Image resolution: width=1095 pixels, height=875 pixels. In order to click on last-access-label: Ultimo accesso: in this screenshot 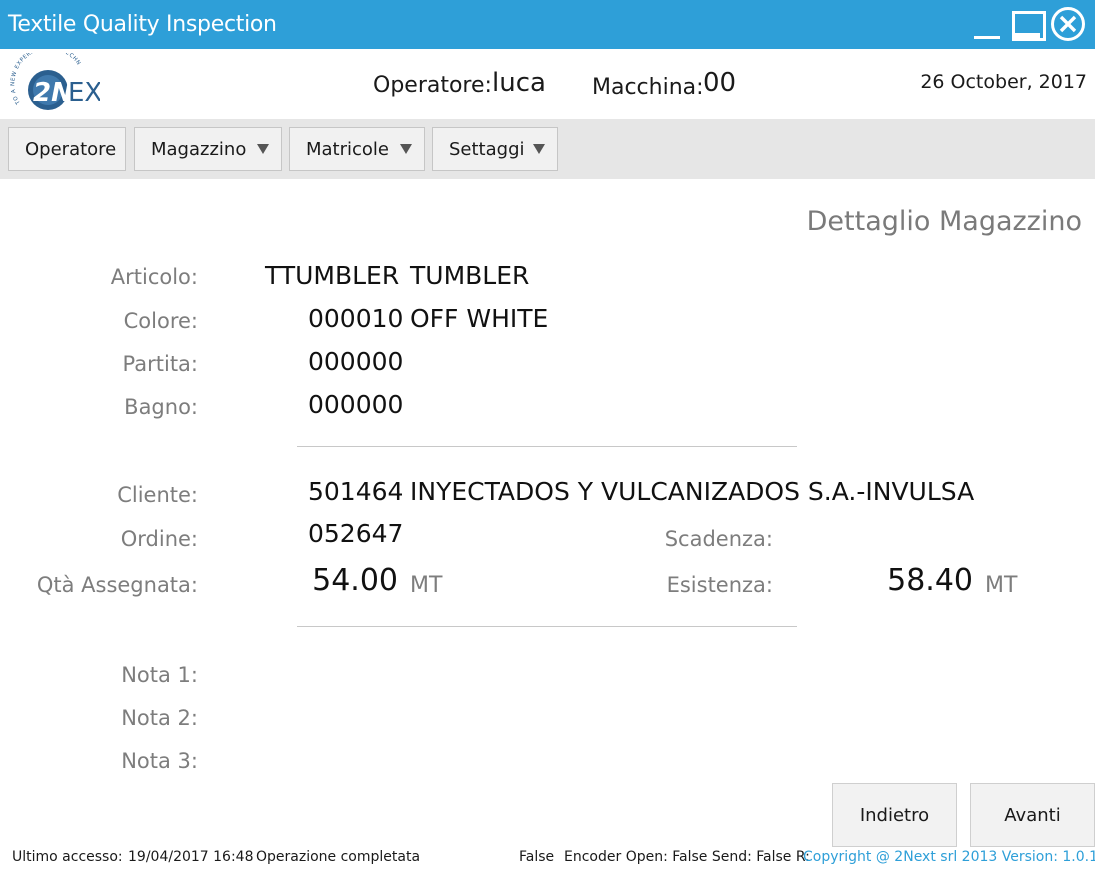, I will do `click(67, 857)`.